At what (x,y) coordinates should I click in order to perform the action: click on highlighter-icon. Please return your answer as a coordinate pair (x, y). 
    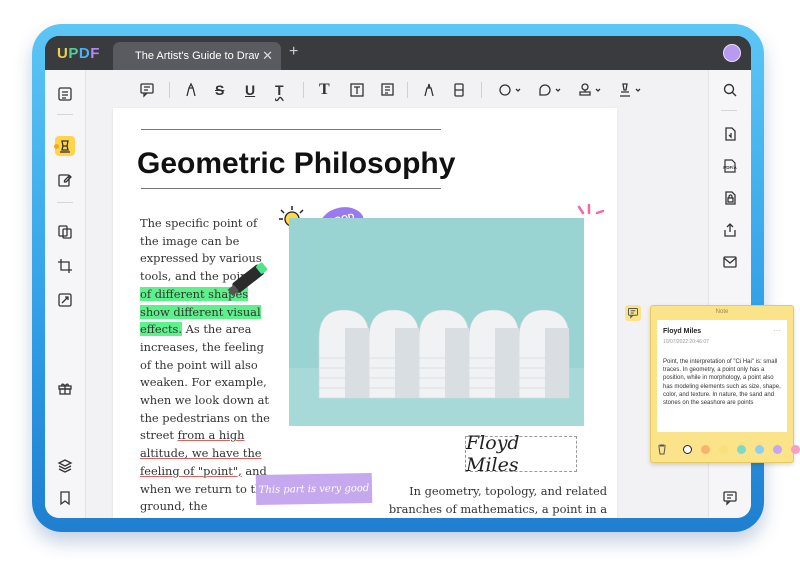
    Looking at the image, I should click on (191, 90).